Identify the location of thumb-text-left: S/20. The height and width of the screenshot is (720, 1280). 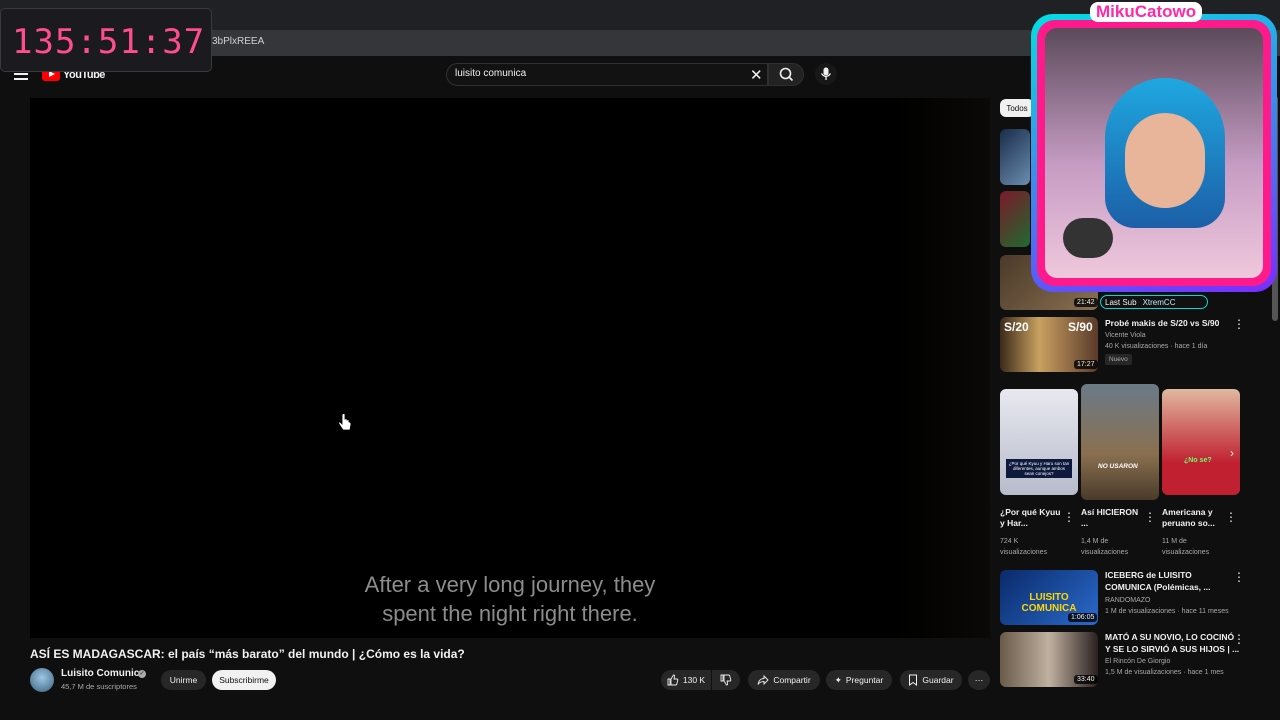
(1016, 327).